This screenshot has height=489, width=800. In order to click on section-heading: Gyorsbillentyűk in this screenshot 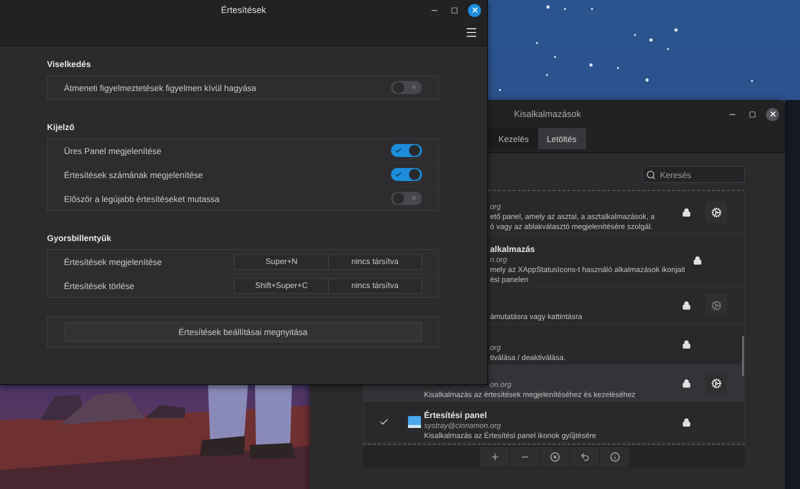, I will do `click(79, 238)`.